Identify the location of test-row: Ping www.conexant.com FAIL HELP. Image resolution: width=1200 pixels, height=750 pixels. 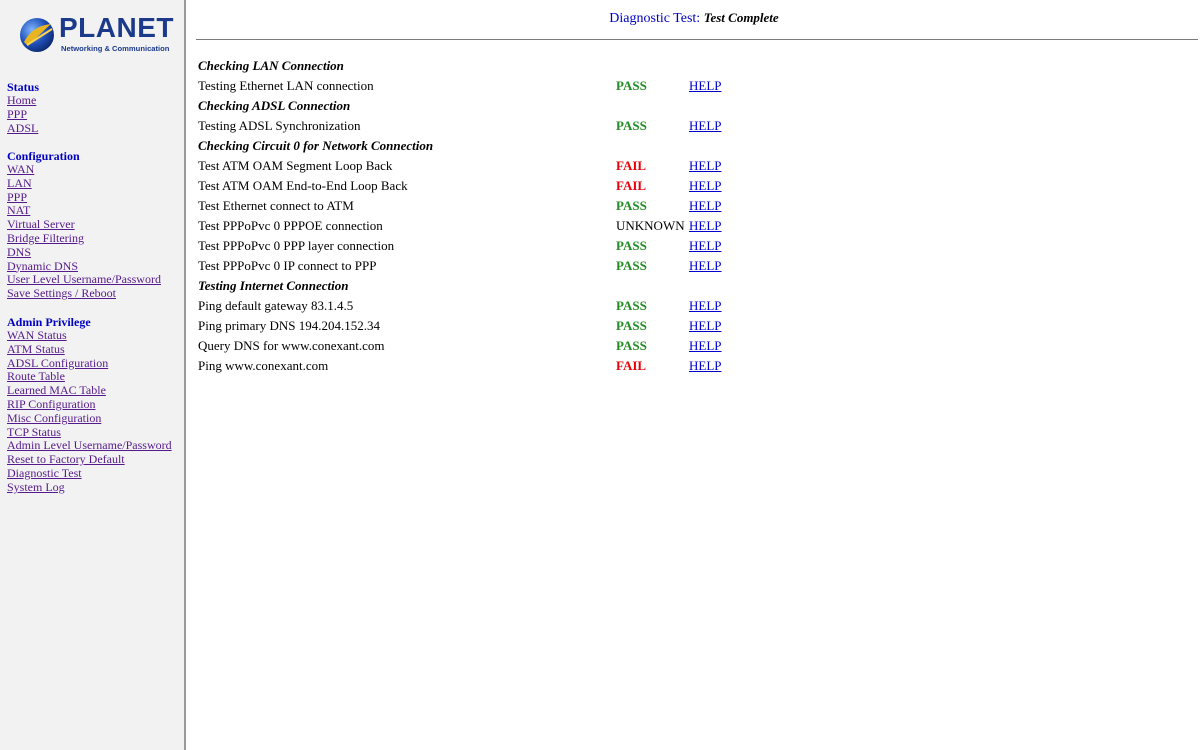
(578, 366).